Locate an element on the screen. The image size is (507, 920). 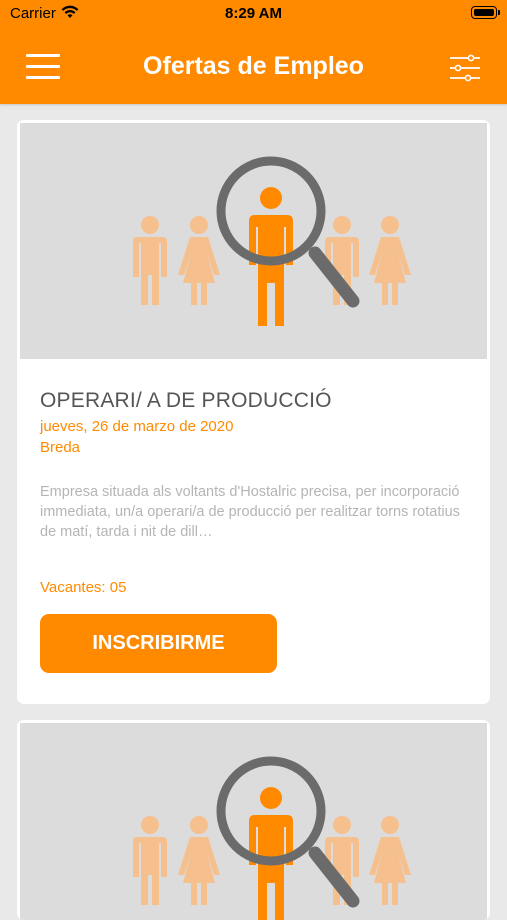
job-vacancies: Vacantes: 05 is located at coordinates (83, 587).